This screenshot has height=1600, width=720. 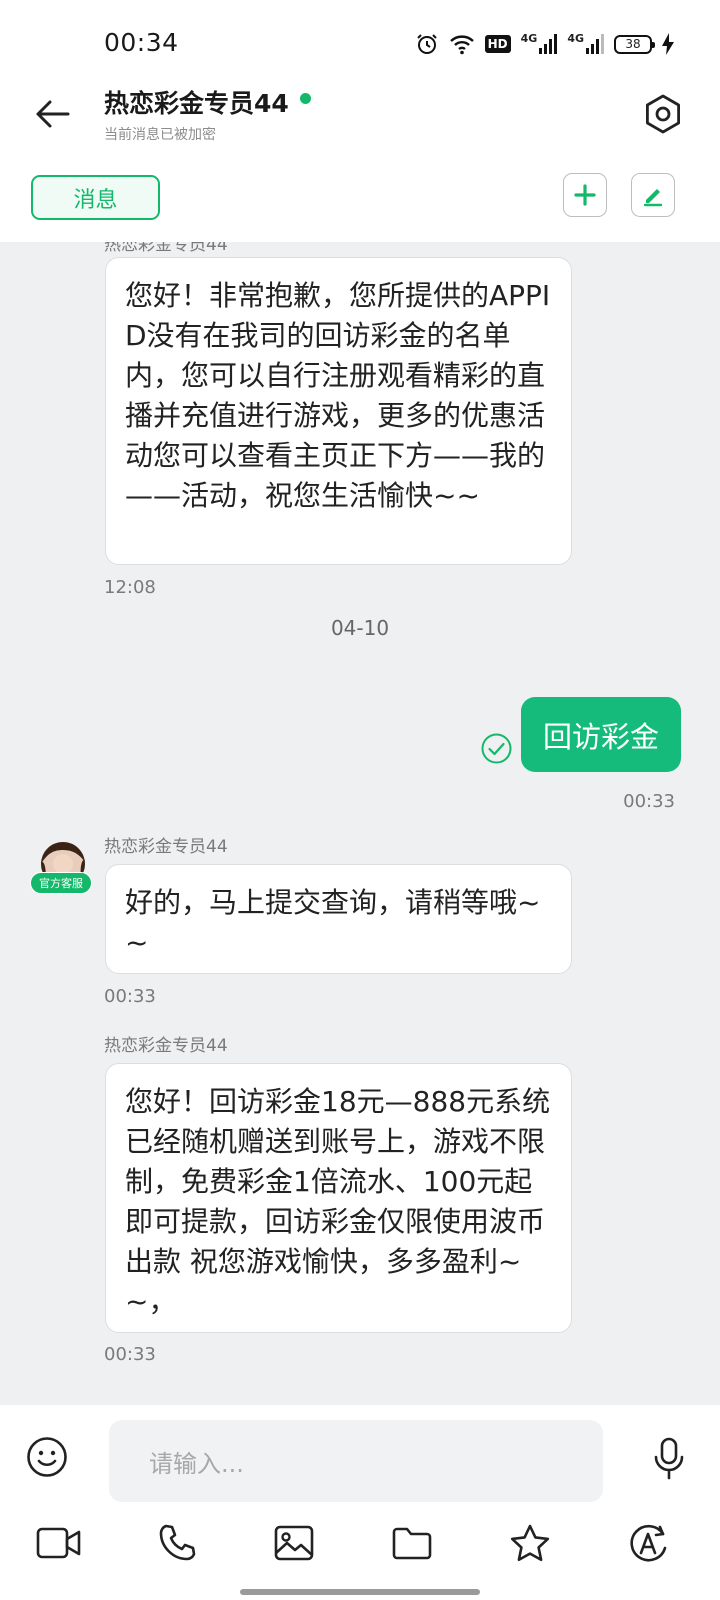 I want to click on status-icons: HD 4G 4G 38, so click(x=544, y=44).